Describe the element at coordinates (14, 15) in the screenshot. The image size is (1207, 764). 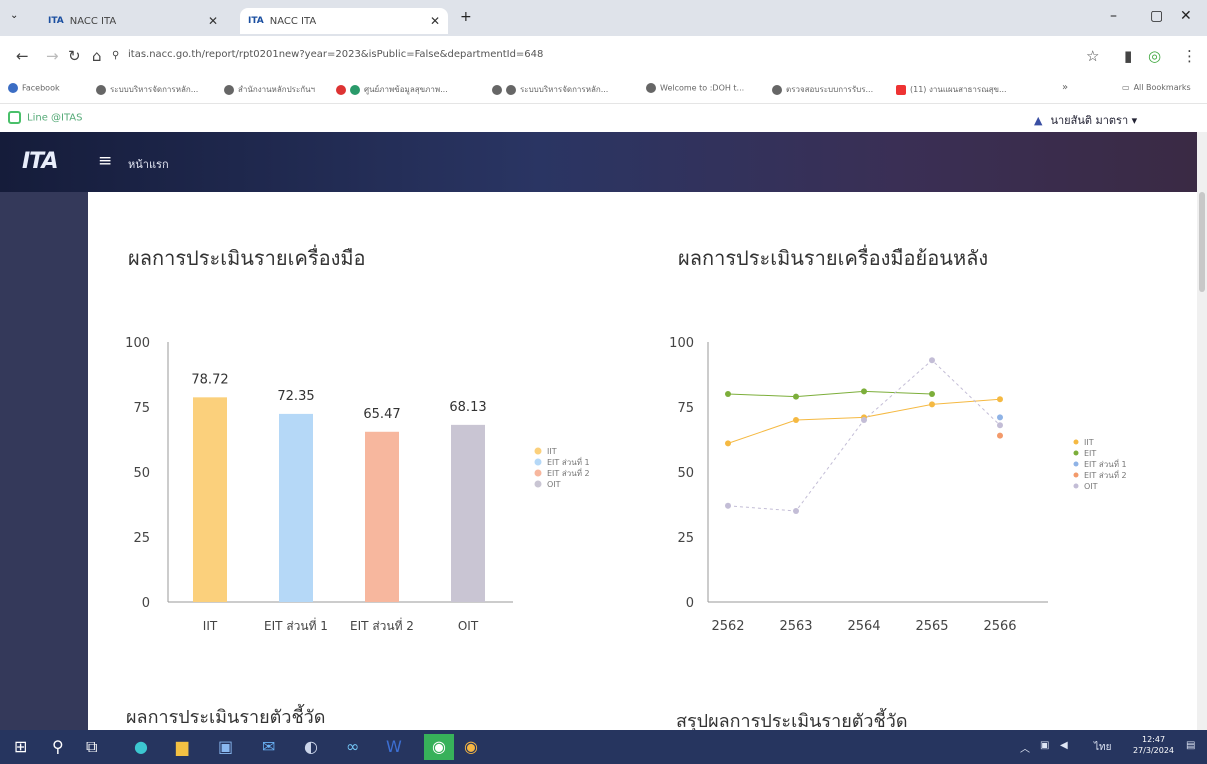
I see `tab-list-icon: ⌄` at that location.